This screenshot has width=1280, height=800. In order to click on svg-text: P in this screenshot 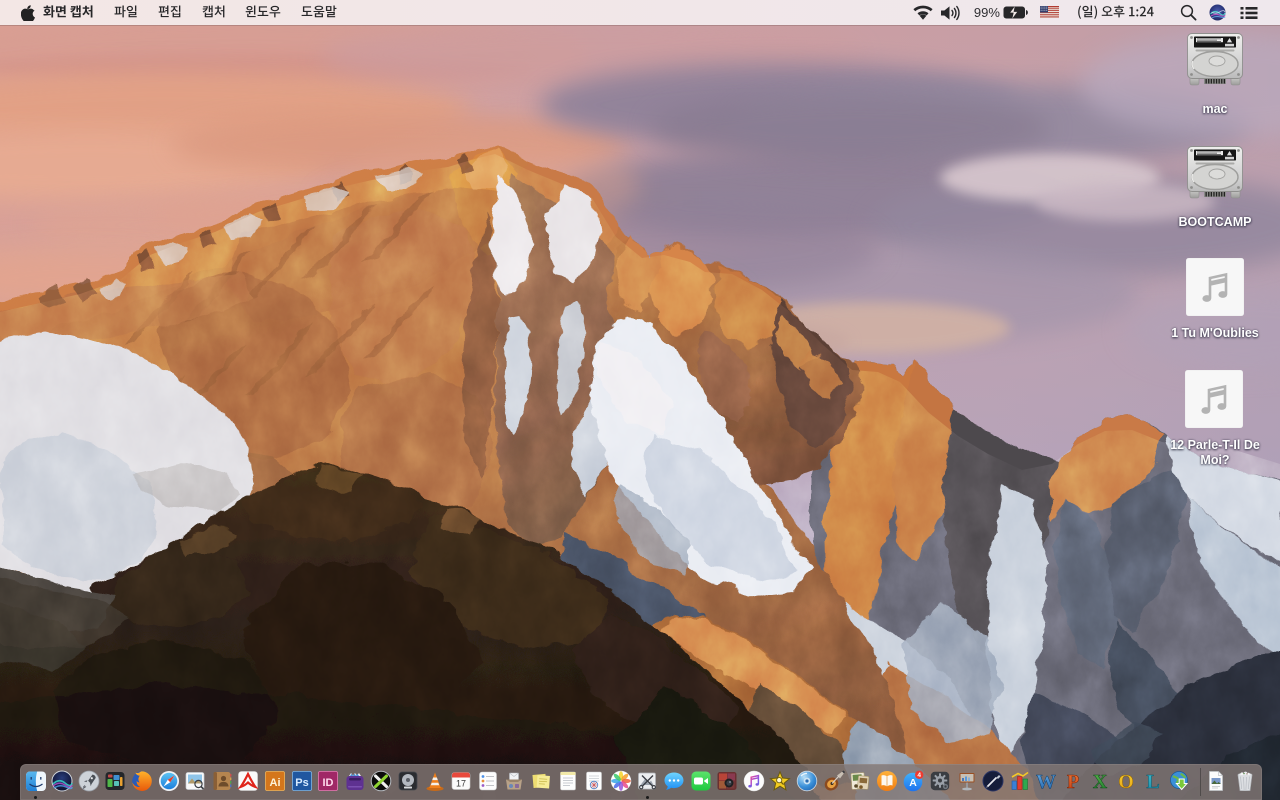, I will do `click(1073, 781)`.